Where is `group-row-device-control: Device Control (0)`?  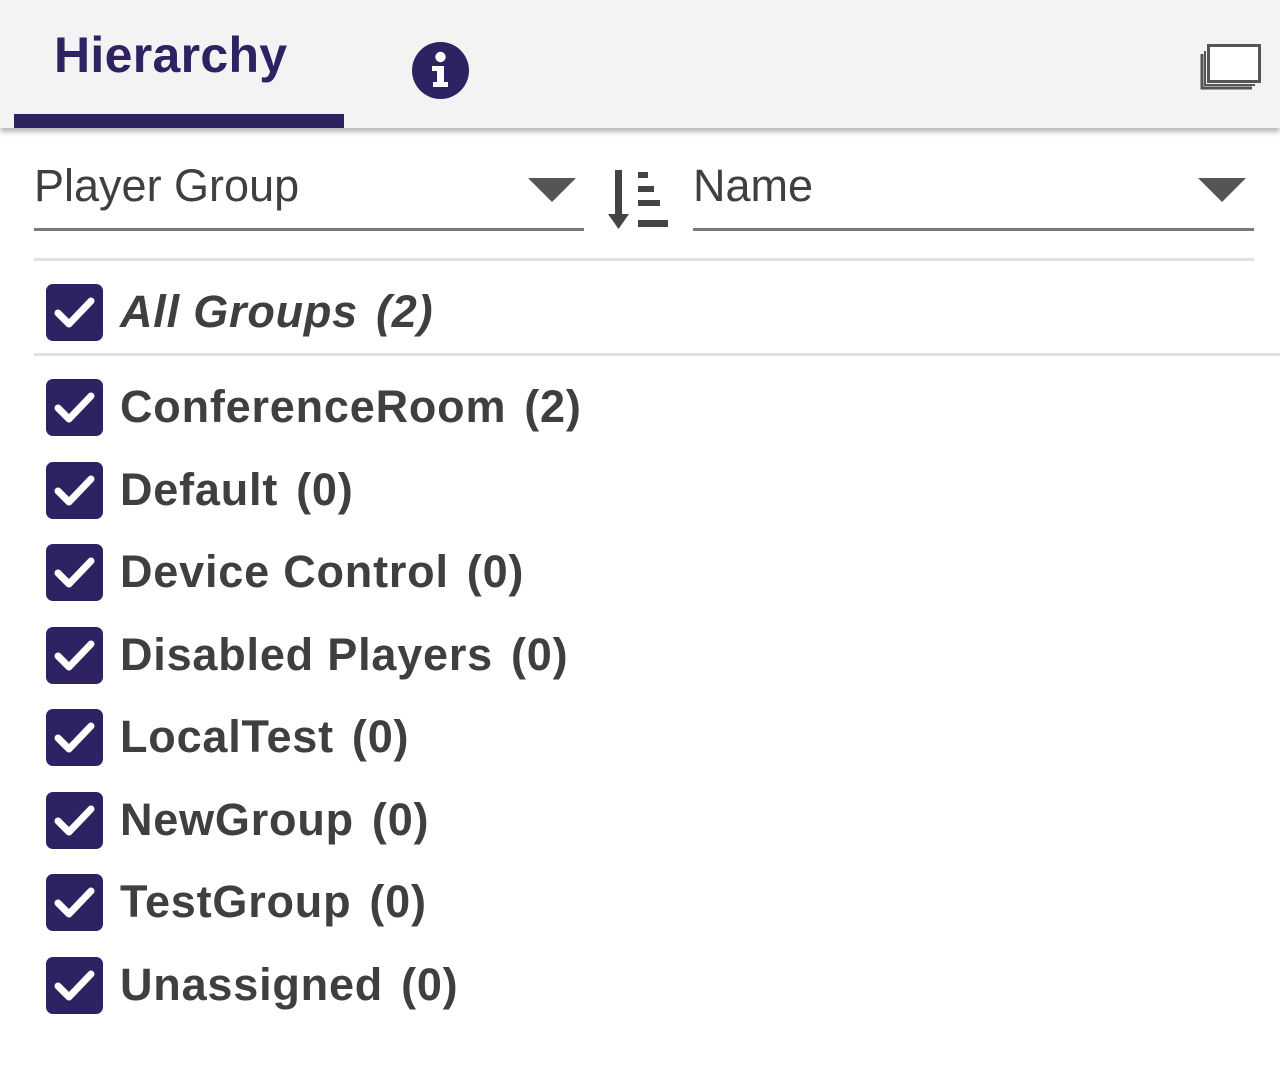 group-row-device-control: Device Control (0) is located at coordinates (285, 572).